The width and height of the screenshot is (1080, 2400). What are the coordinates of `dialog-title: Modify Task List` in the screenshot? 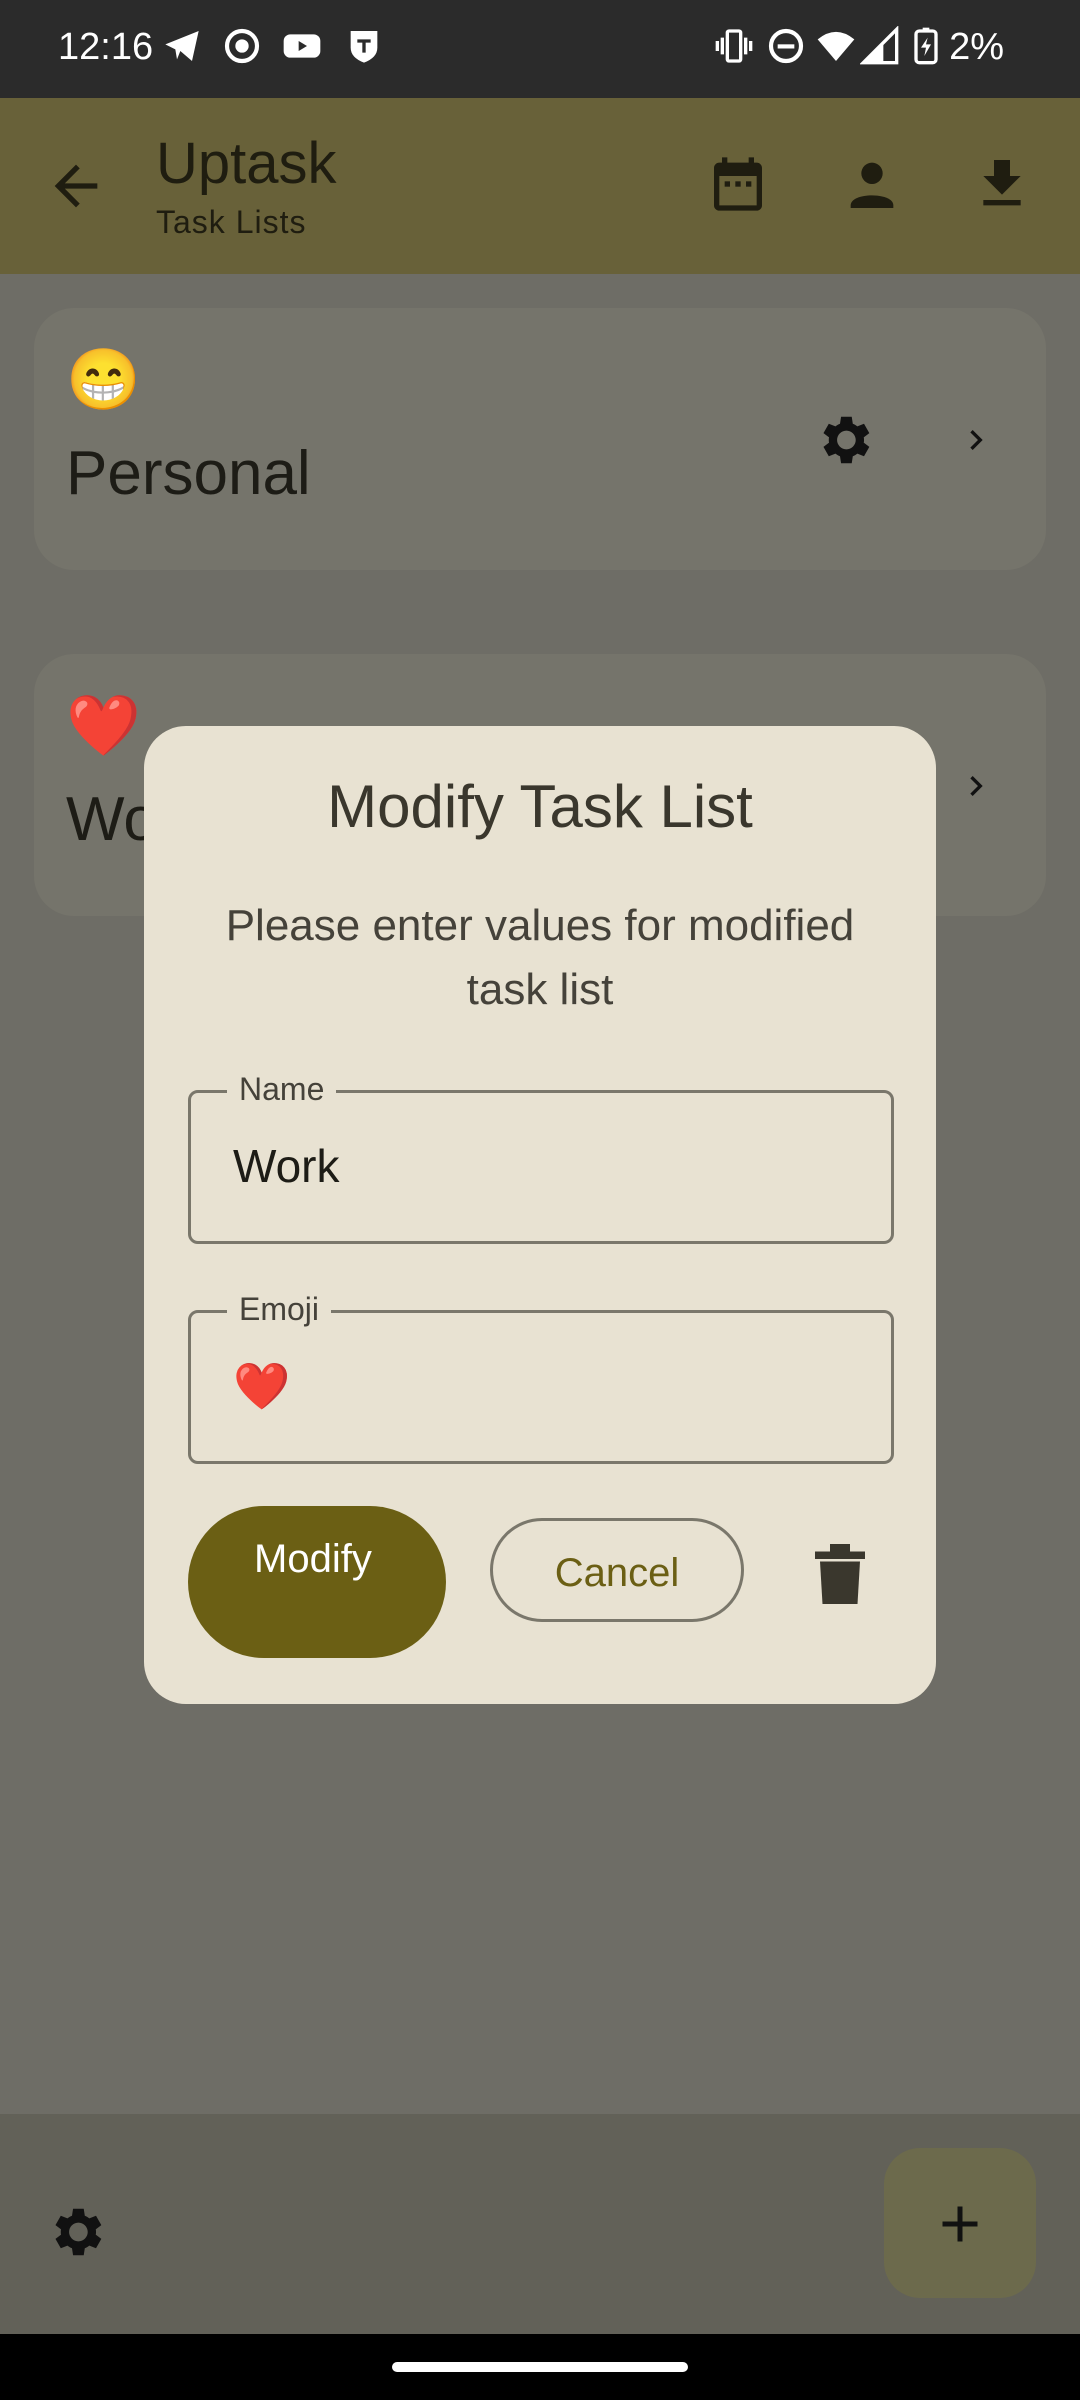 It's located at (540, 806).